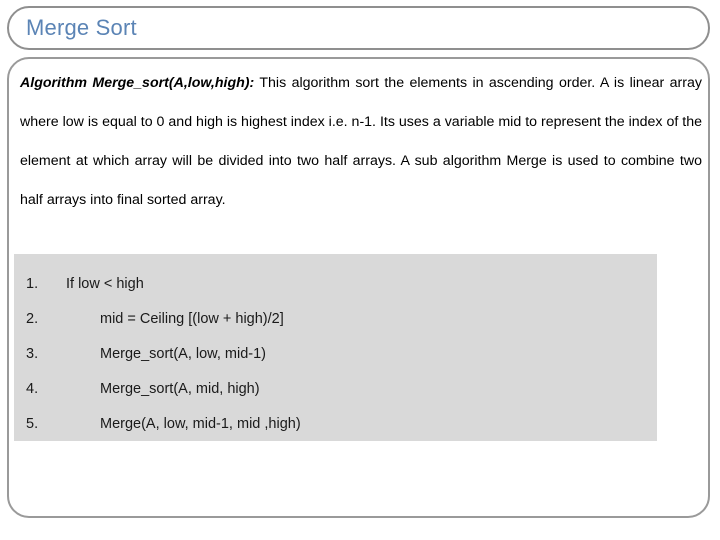  What do you see at coordinates (358, 28) in the screenshot?
I see `slide-title-box: Merge Sort` at bounding box center [358, 28].